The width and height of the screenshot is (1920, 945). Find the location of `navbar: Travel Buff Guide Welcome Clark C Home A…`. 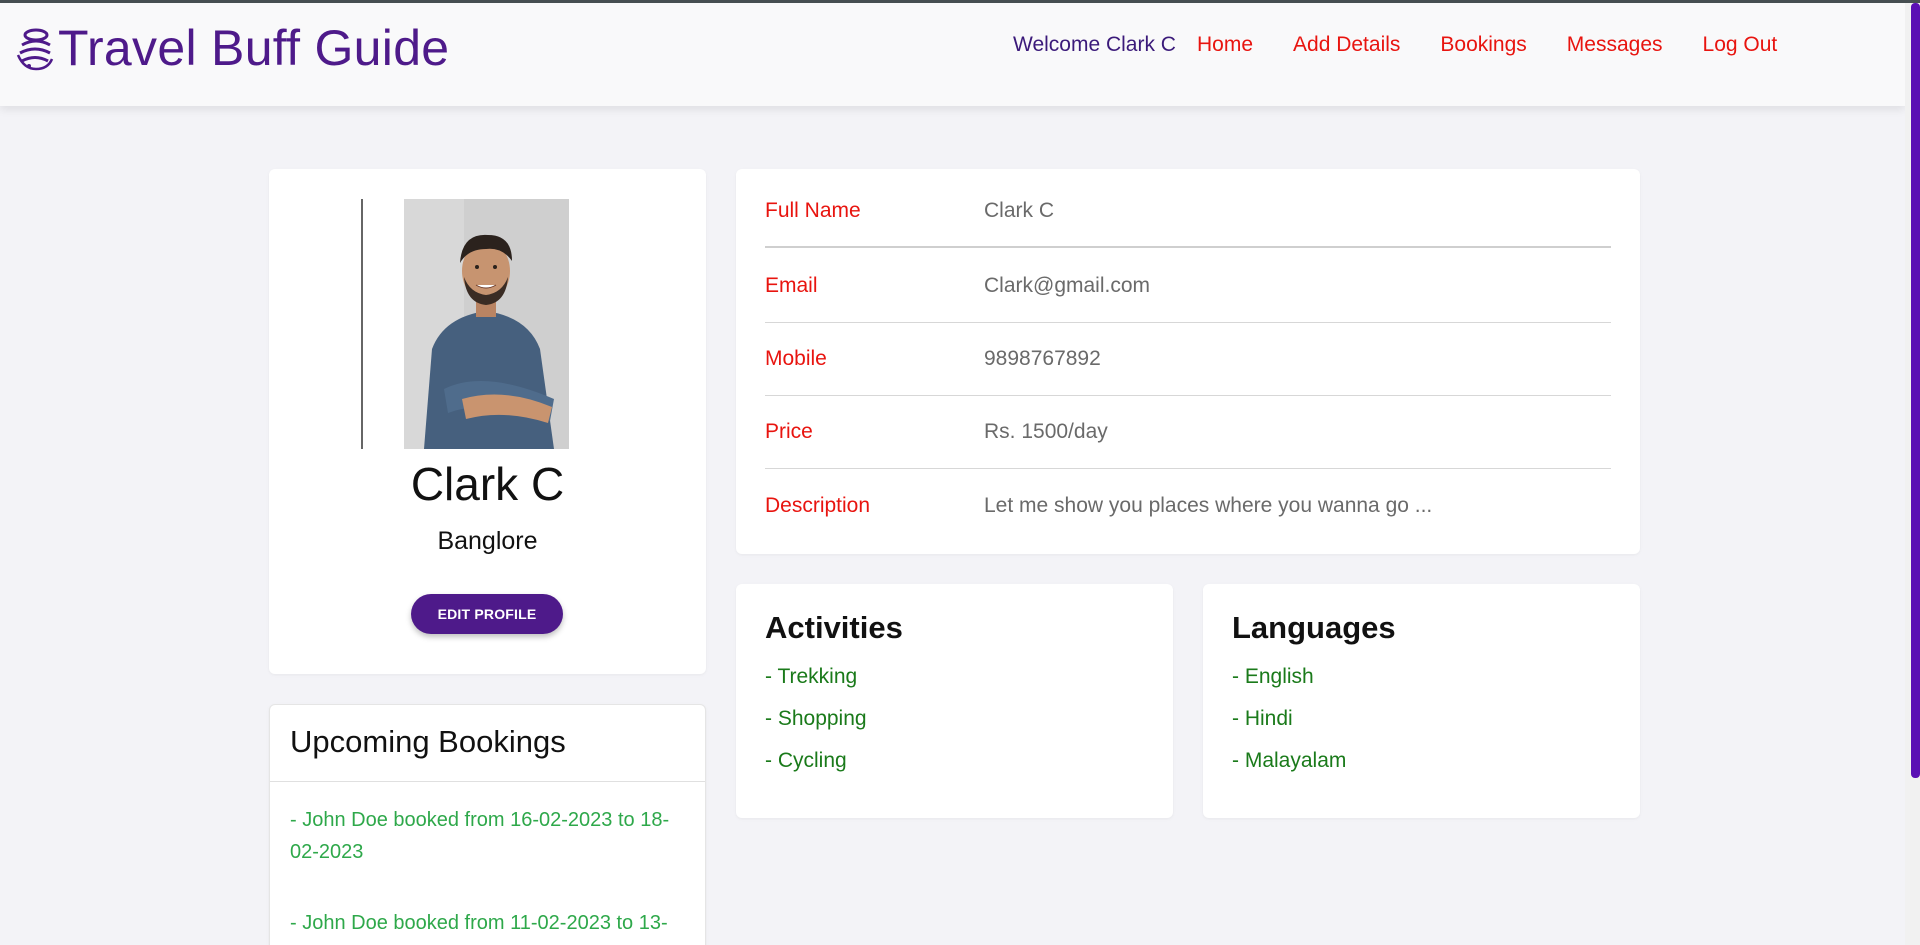

navbar: Travel Buff Guide Welcome Clark C Home A… is located at coordinates (952, 54).